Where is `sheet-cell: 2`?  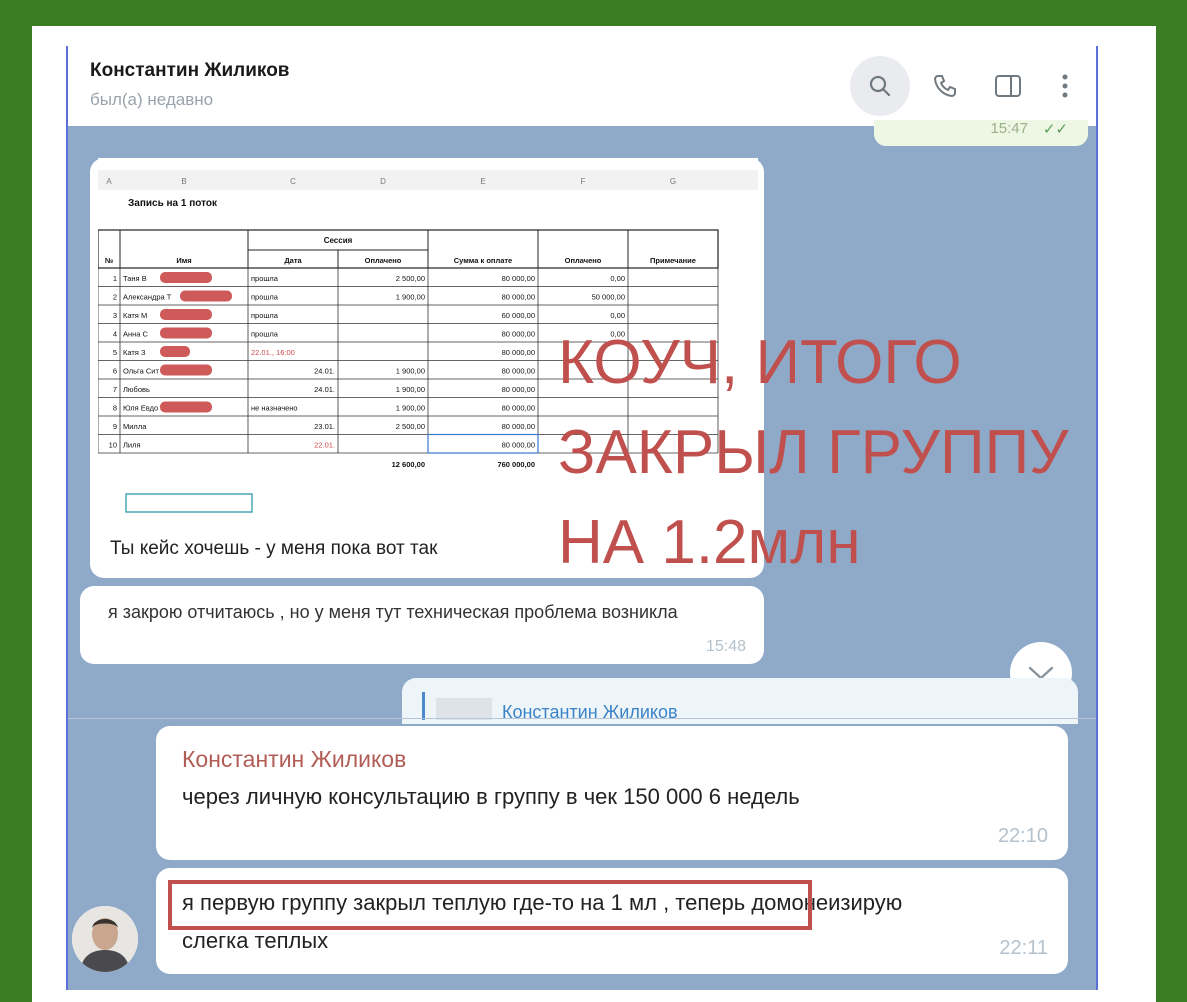 sheet-cell: 2 is located at coordinates (115, 297).